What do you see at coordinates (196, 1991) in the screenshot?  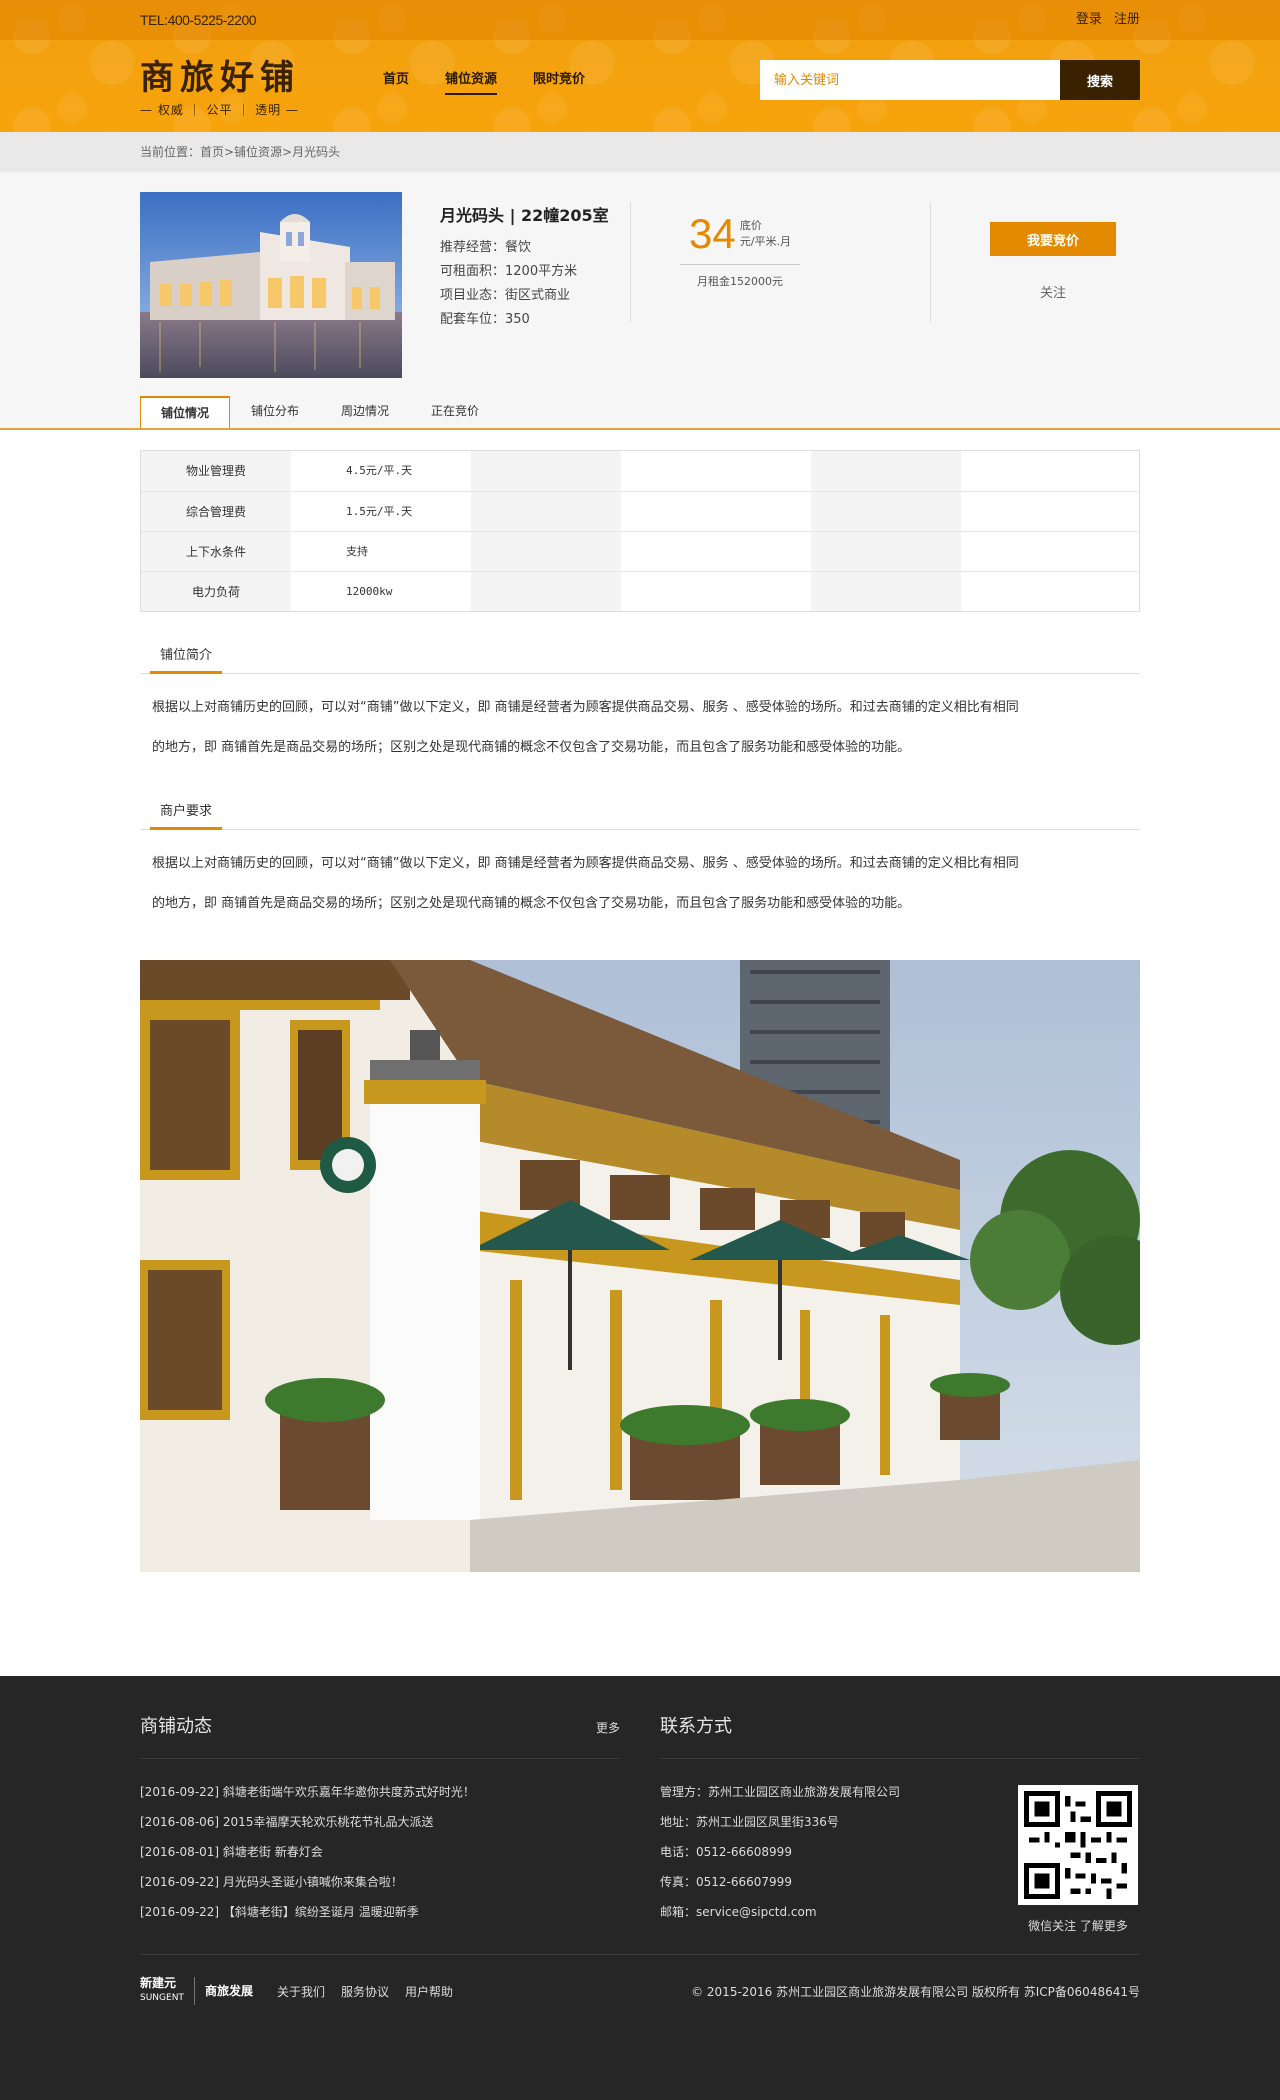 I see `footer-logo: 新建元 SUNGENT 商旅发展` at bounding box center [196, 1991].